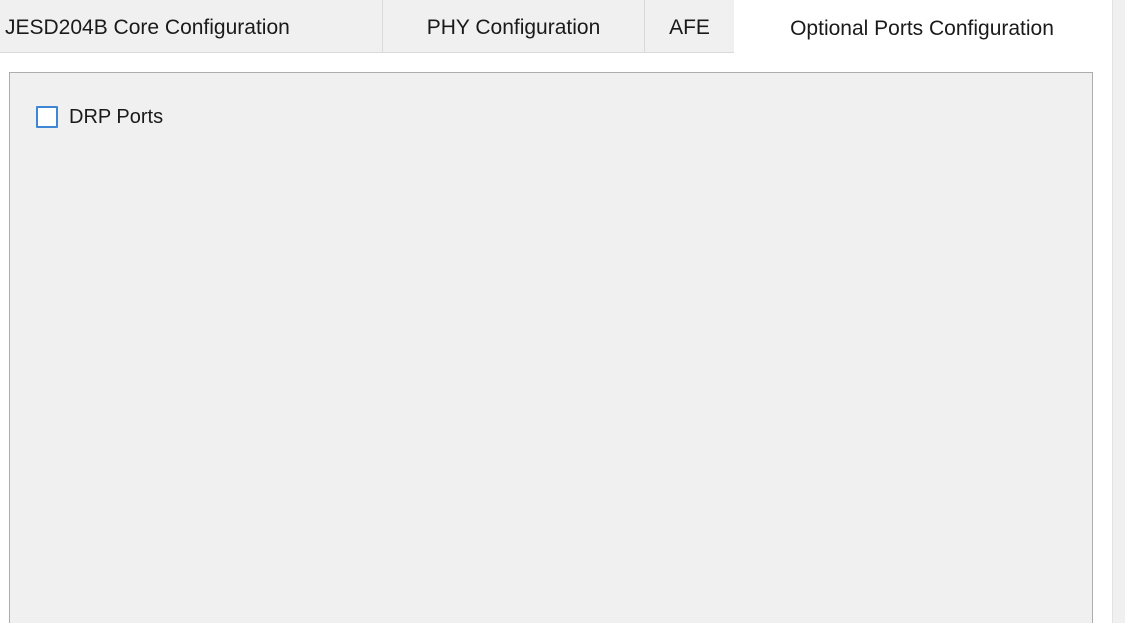 The image size is (1125, 623). What do you see at coordinates (116, 117) in the screenshot?
I see `drp-ports-label: DRP Ports` at bounding box center [116, 117].